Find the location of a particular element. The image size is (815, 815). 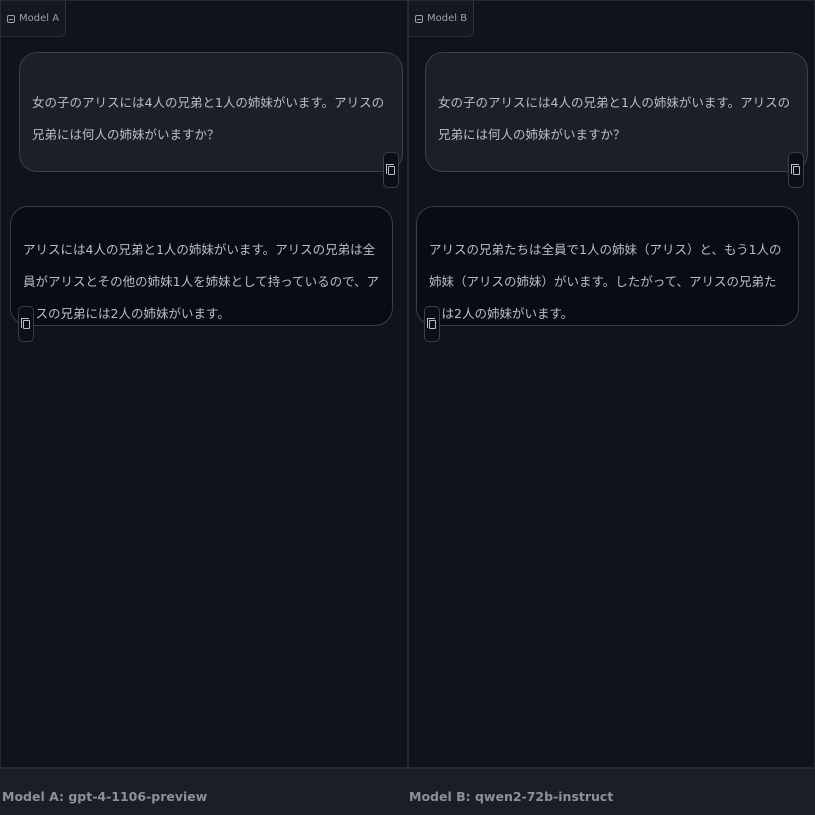

model-a-tab: Model A is located at coordinates (34, 19).